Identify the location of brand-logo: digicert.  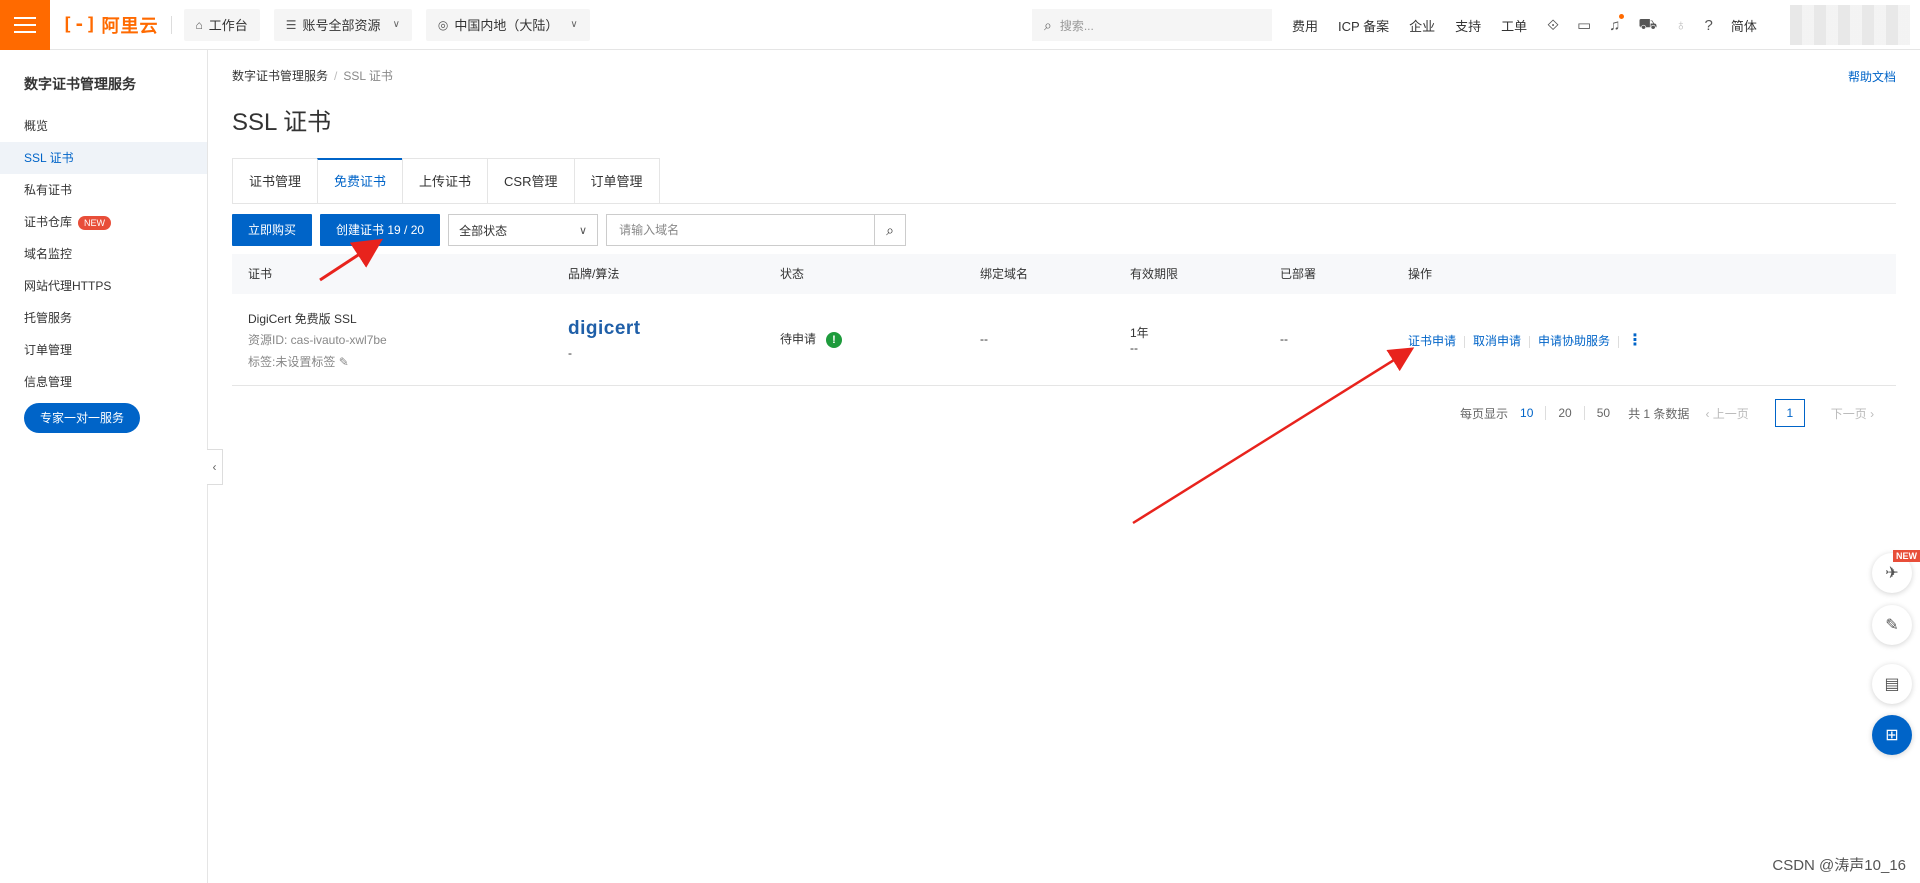
(604, 328).